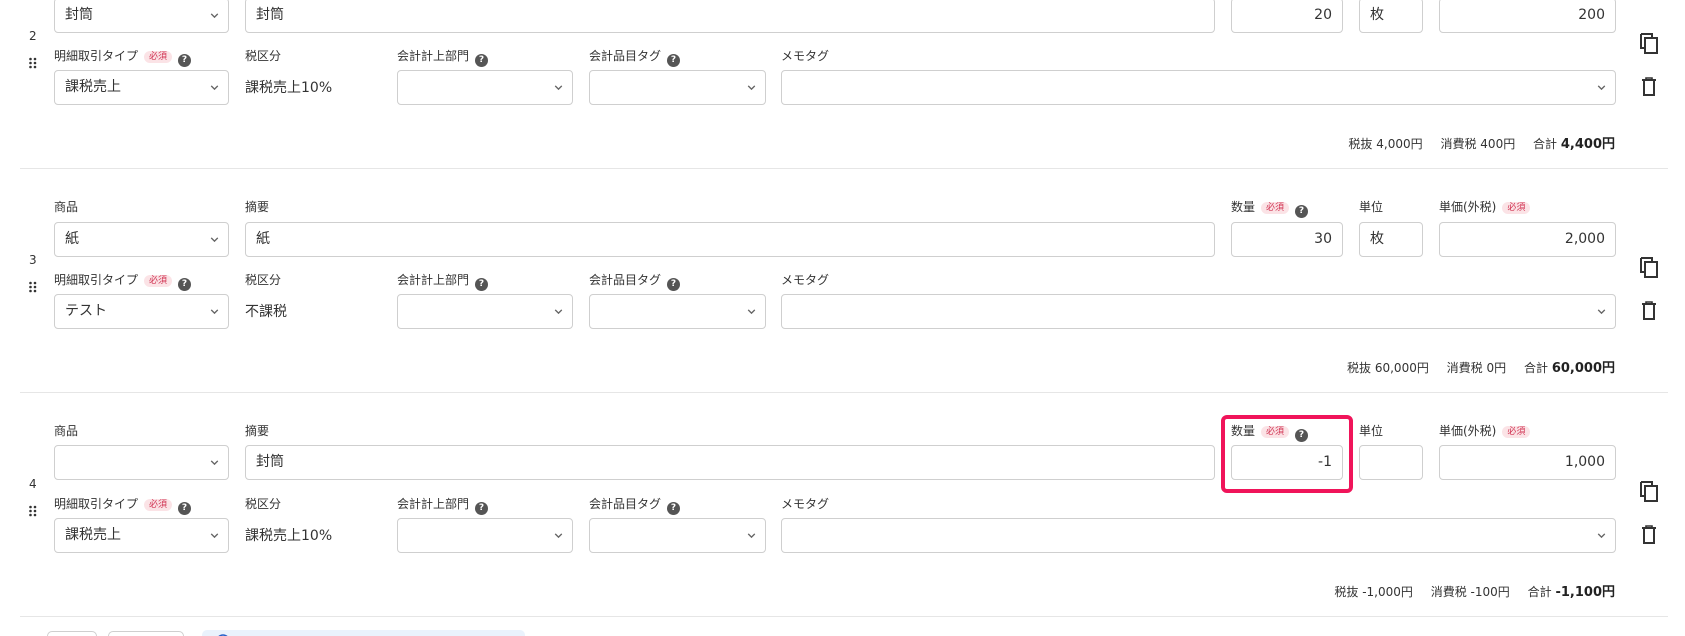  I want to click on unit-price-label: 単価(外税) 必須, so click(1485, 431).